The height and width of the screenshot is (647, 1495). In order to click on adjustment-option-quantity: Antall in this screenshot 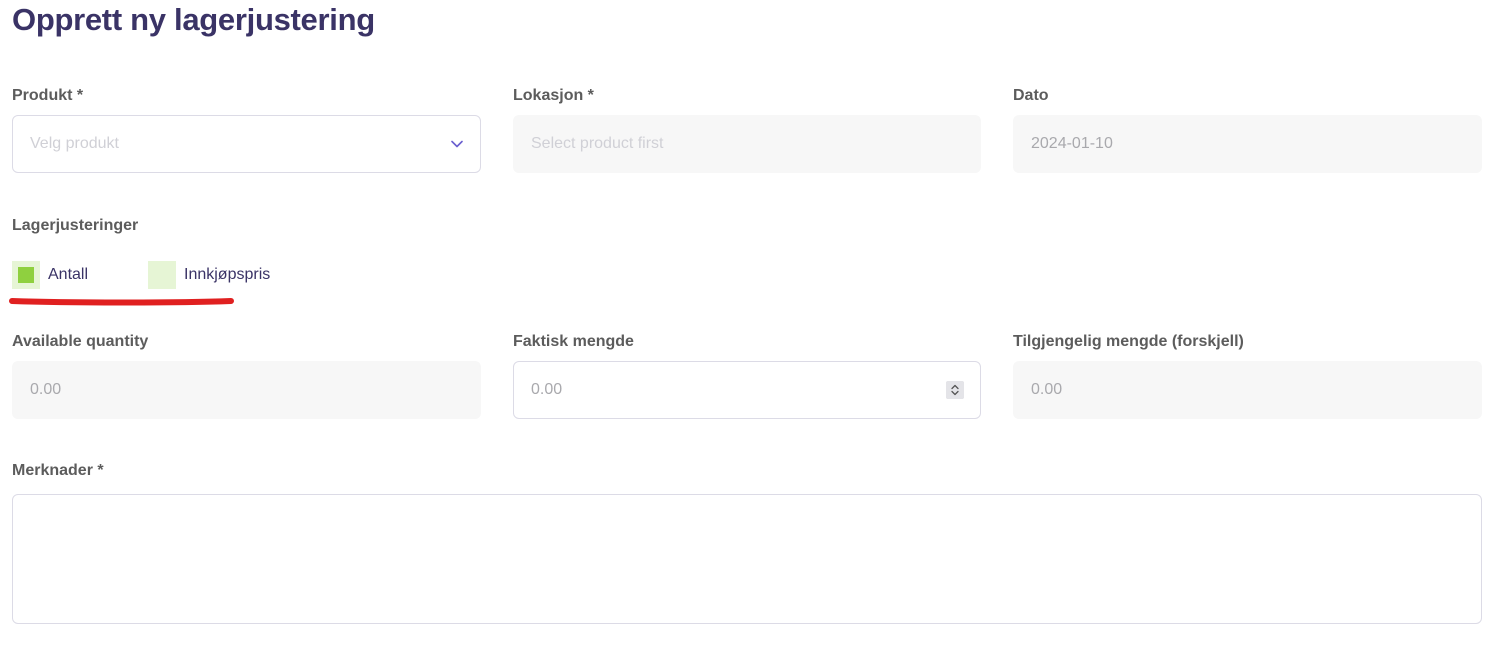, I will do `click(50, 275)`.